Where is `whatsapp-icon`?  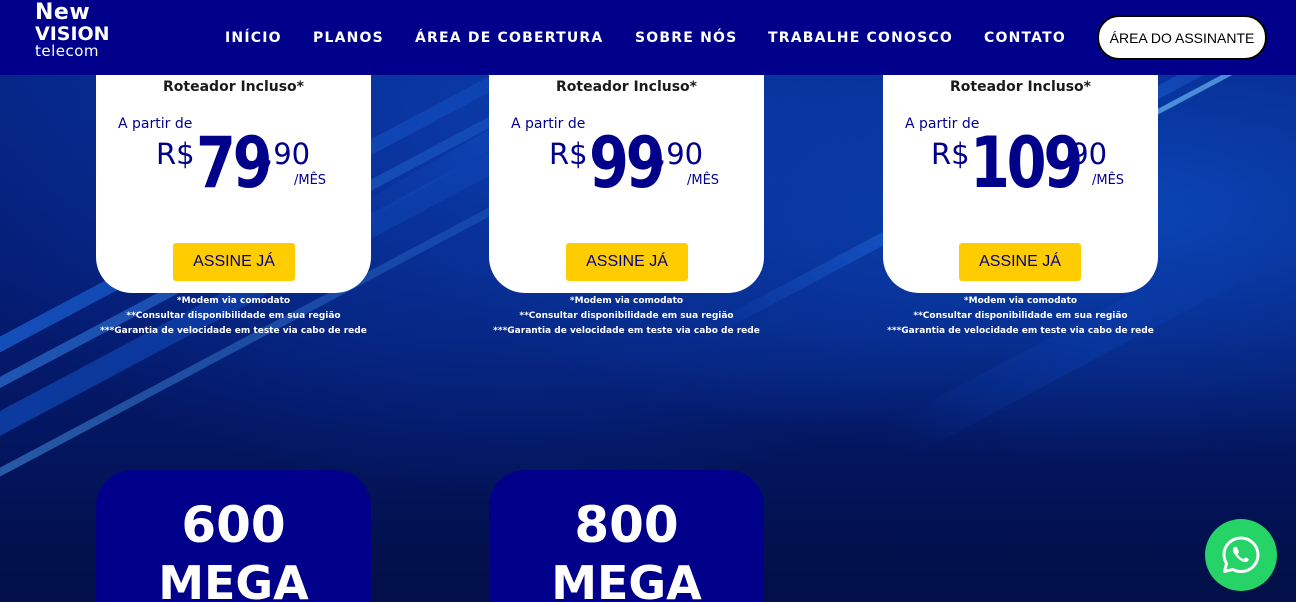
whatsapp-icon is located at coordinates (1241, 554).